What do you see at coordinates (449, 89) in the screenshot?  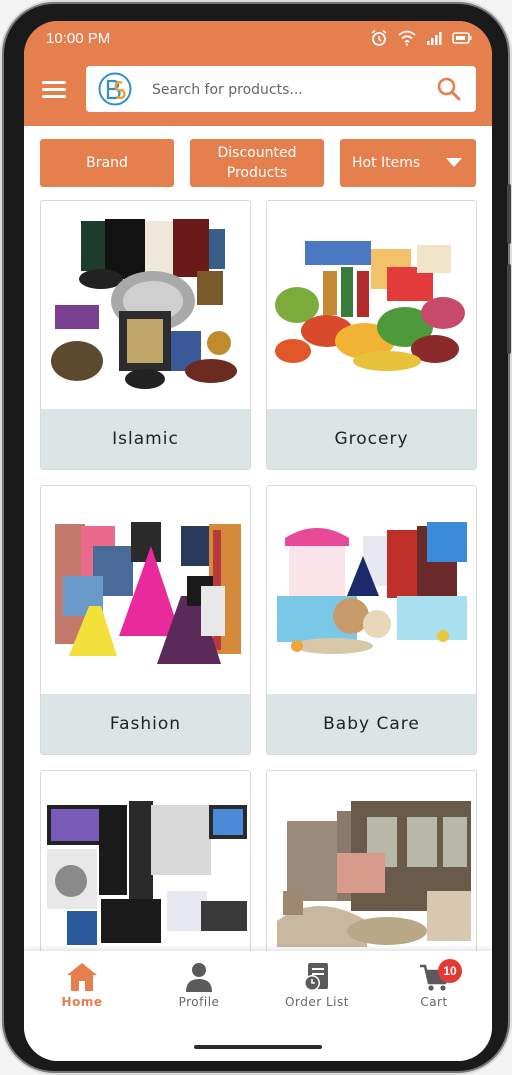 I see `search-icon` at bounding box center [449, 89].